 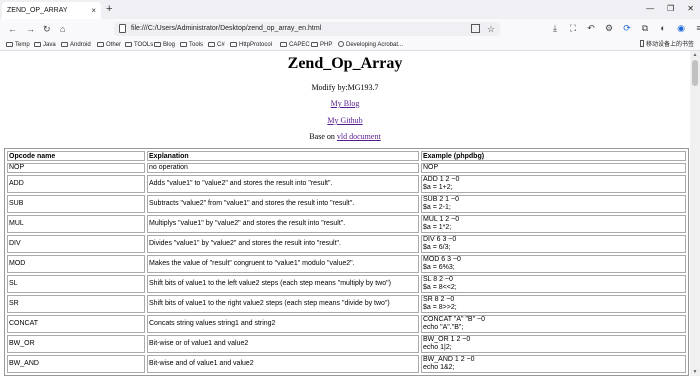 What do you see at coordinates (591, 28) in the screenshot?
I see `undo-icon: ↶` at bounding box center [591, 28].